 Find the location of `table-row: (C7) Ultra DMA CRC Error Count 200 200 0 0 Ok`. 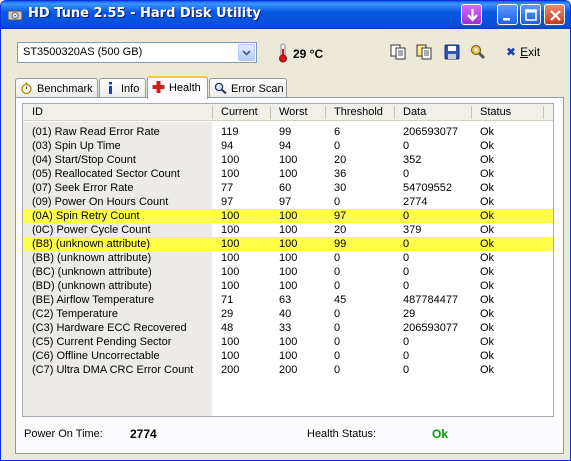

table-row: (C7) Ultra DMA CRC Error Count 200 200 0 0 Ok is located at coordinates (288, 370).